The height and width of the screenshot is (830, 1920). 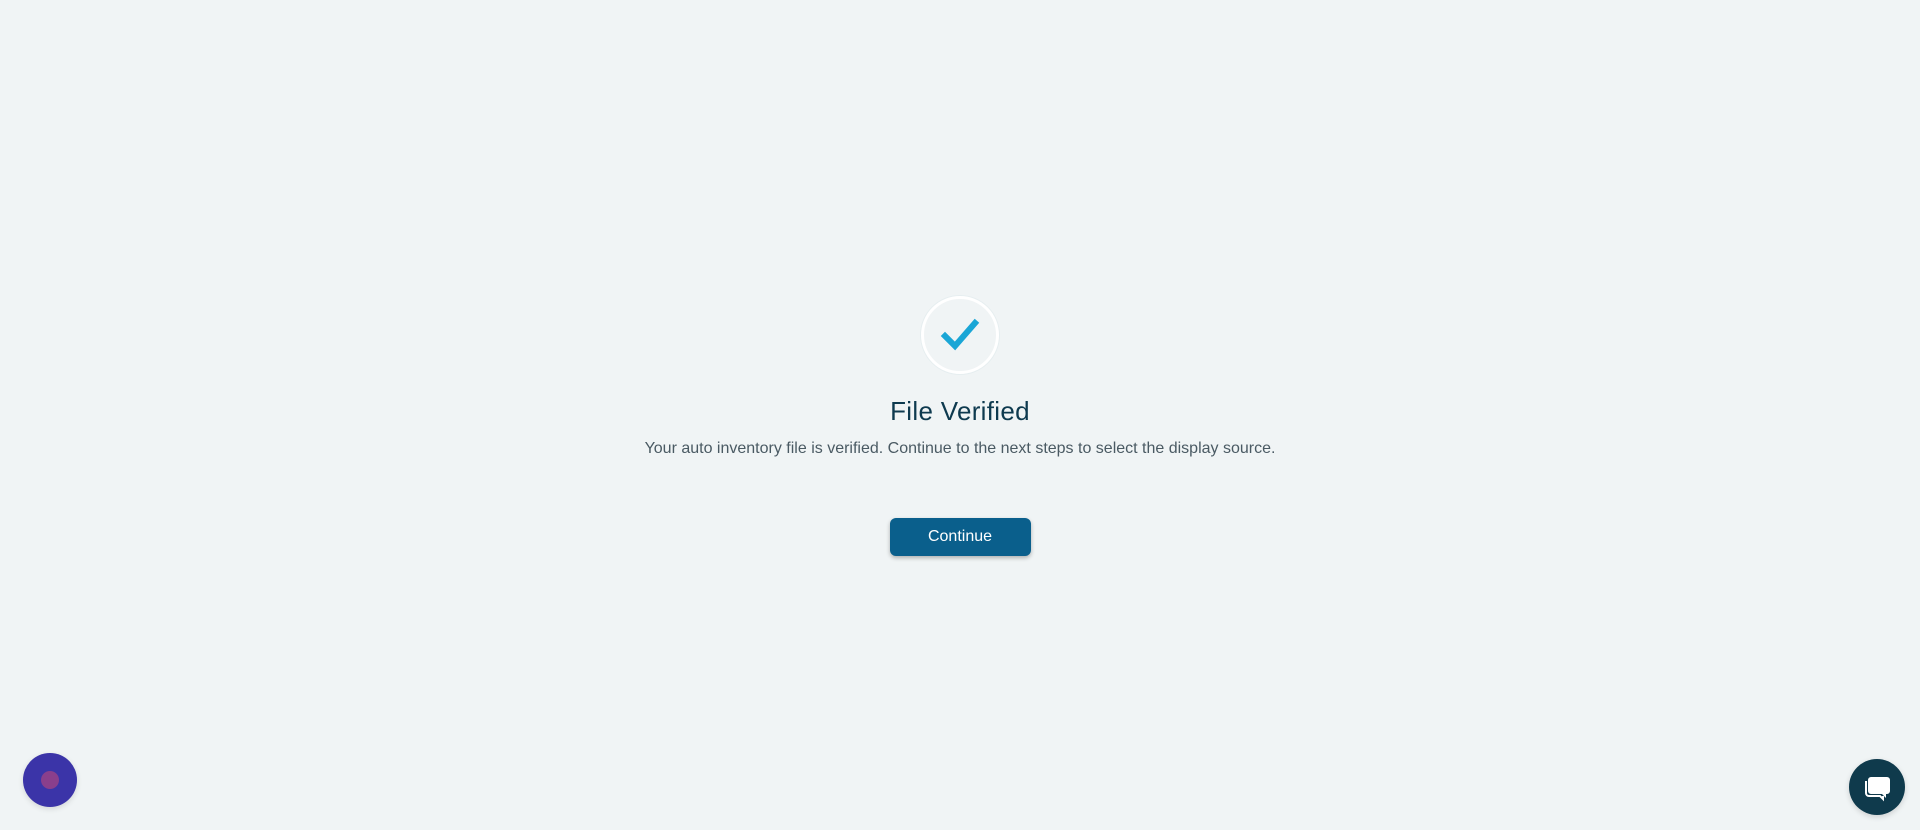 I want to click on page-title: File Verified, so click(x=960, y=411).